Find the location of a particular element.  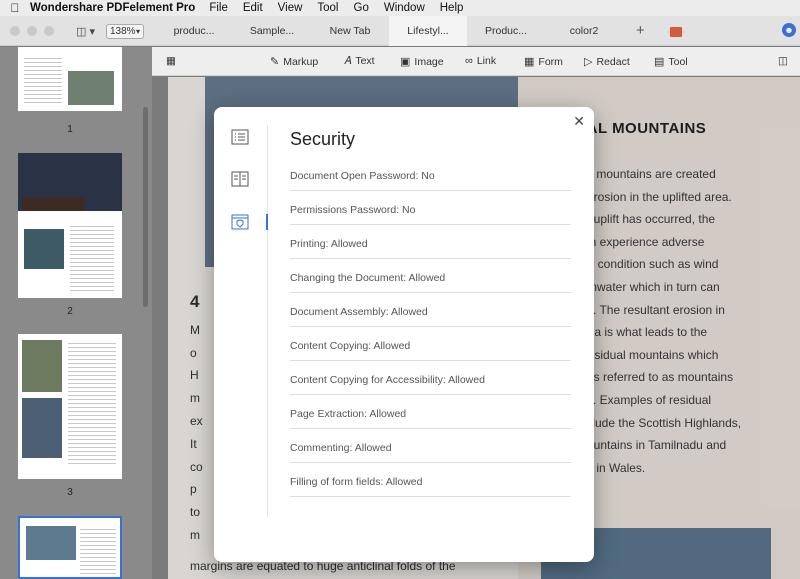

app-name: Wondershare PDFelement Pro is located at coordinates (112, 8).